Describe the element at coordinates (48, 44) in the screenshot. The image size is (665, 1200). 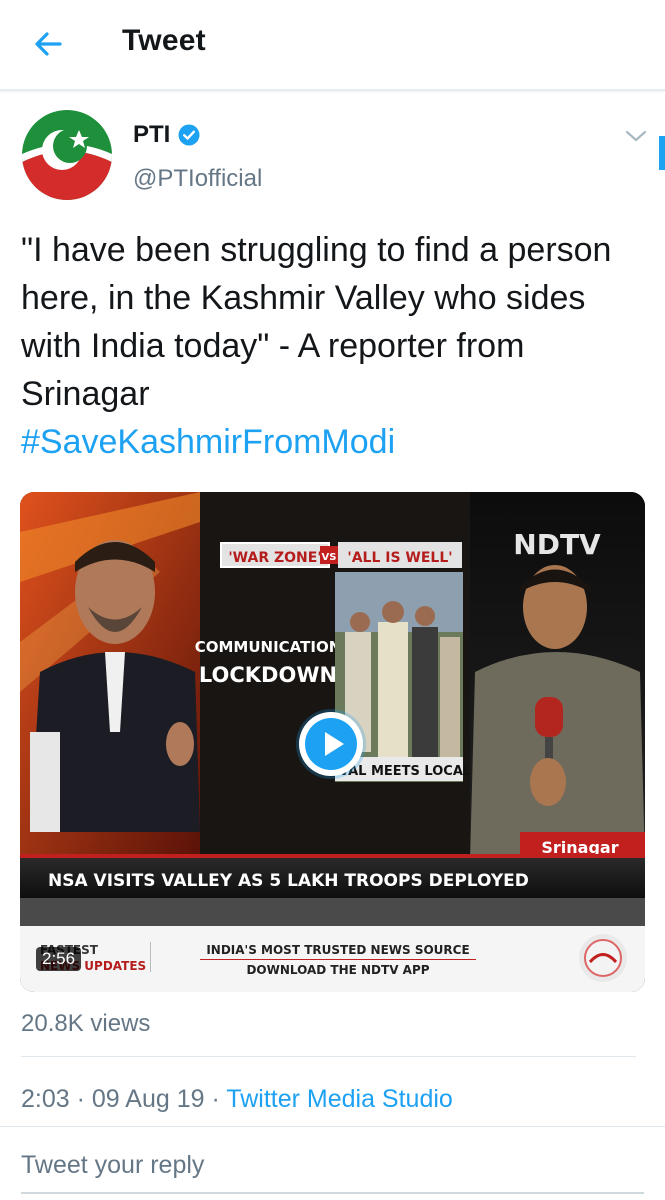
I see `back-arrow-icon` at that location.